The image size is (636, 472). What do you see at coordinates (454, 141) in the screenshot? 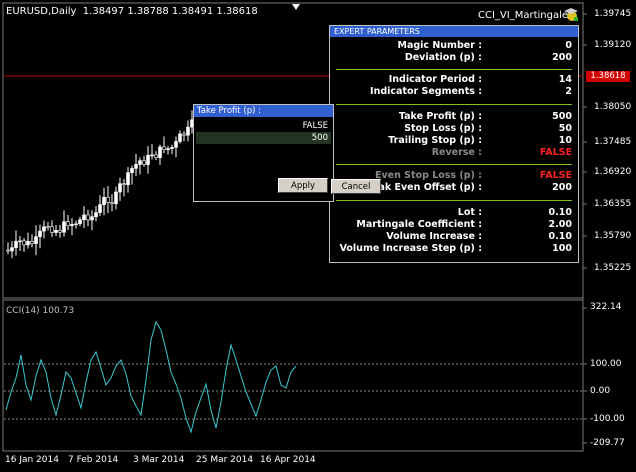
I see `param-row: Trailing Stop (p) : 10` at bounding box center [454, 141].